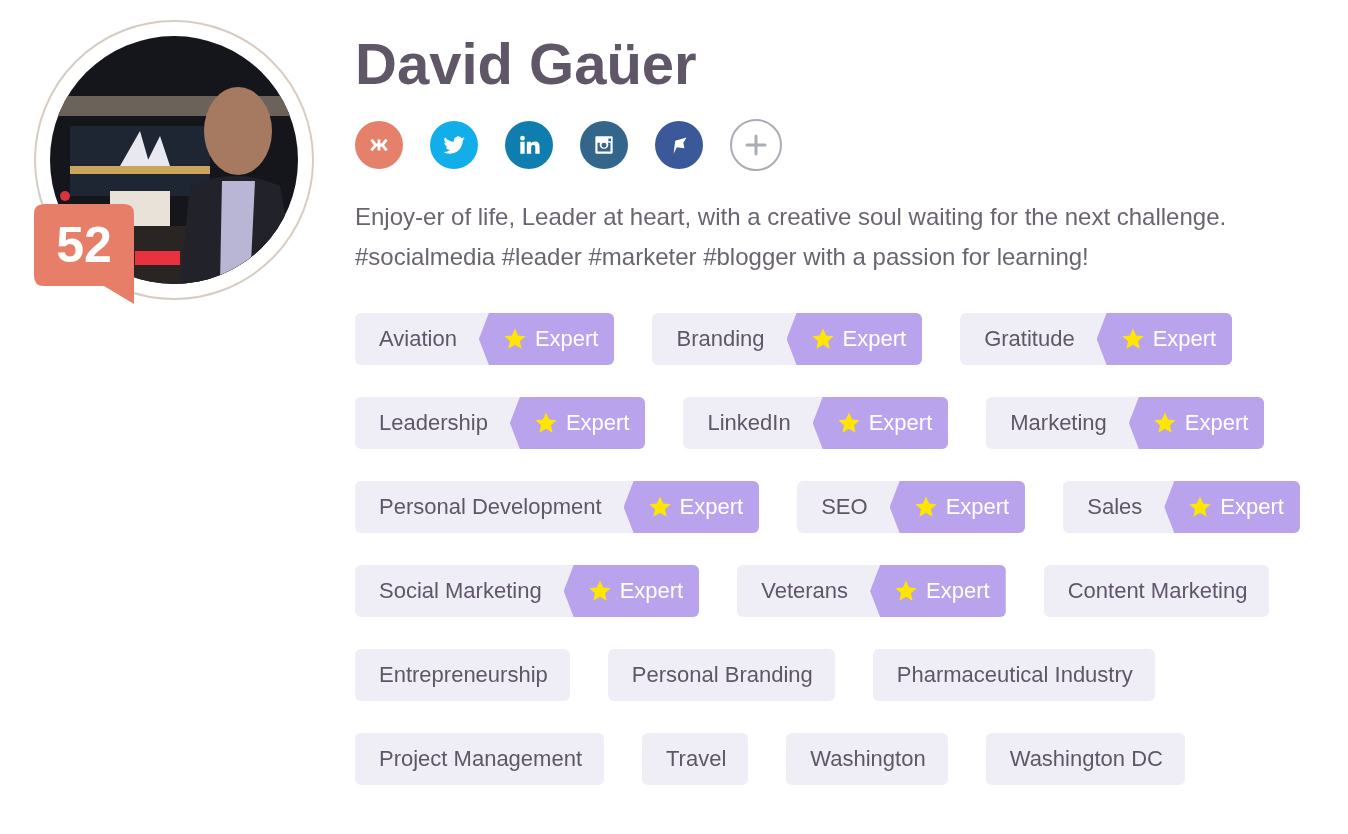  I want to click on skill-label: LinkedIn, so click(749, 423).